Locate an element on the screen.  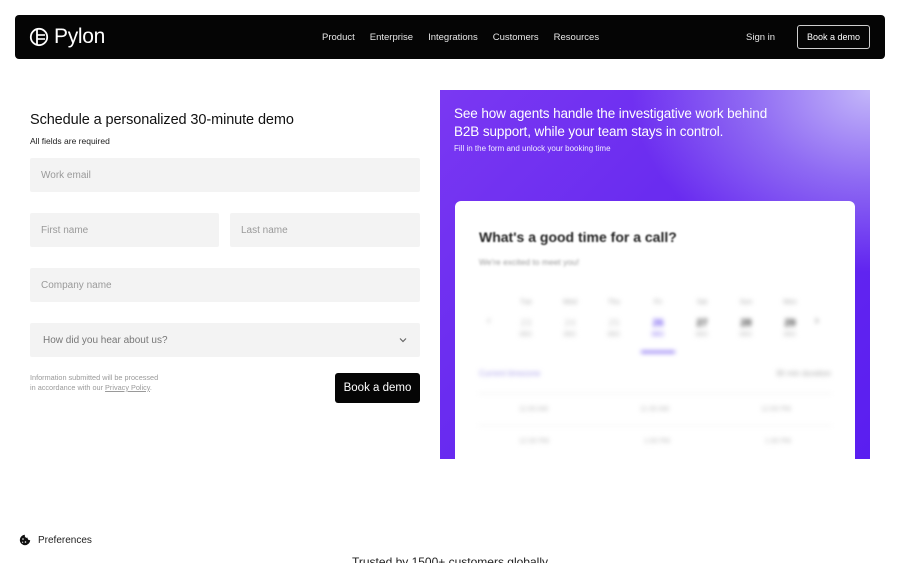
preferences-label: Preferences is located at coordinates (65, 540).